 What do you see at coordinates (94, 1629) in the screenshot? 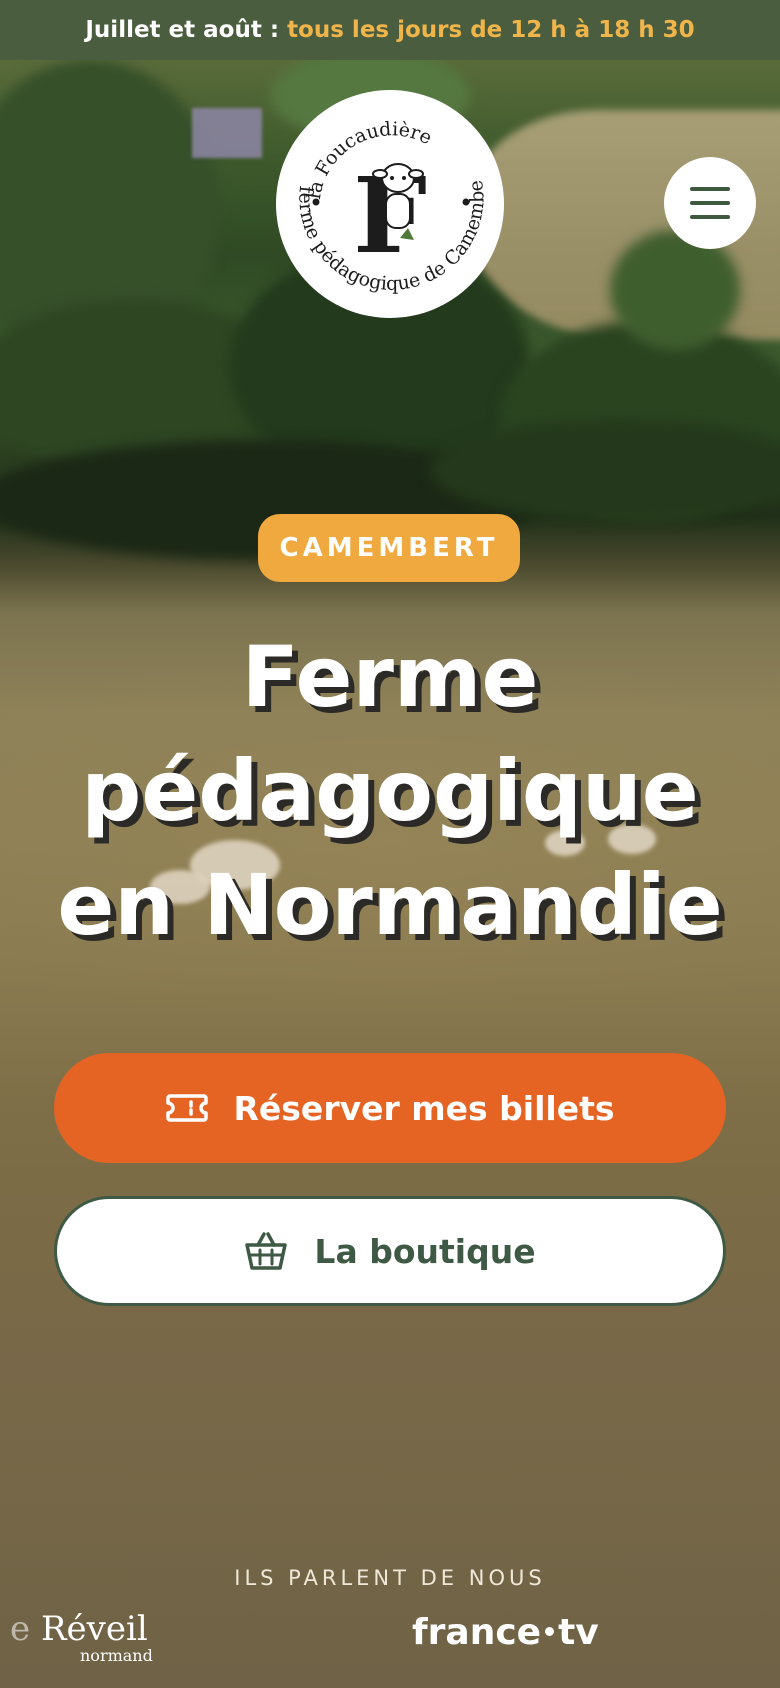
I see `reveil-main: Réveil` at bounding box center [94, 1629].